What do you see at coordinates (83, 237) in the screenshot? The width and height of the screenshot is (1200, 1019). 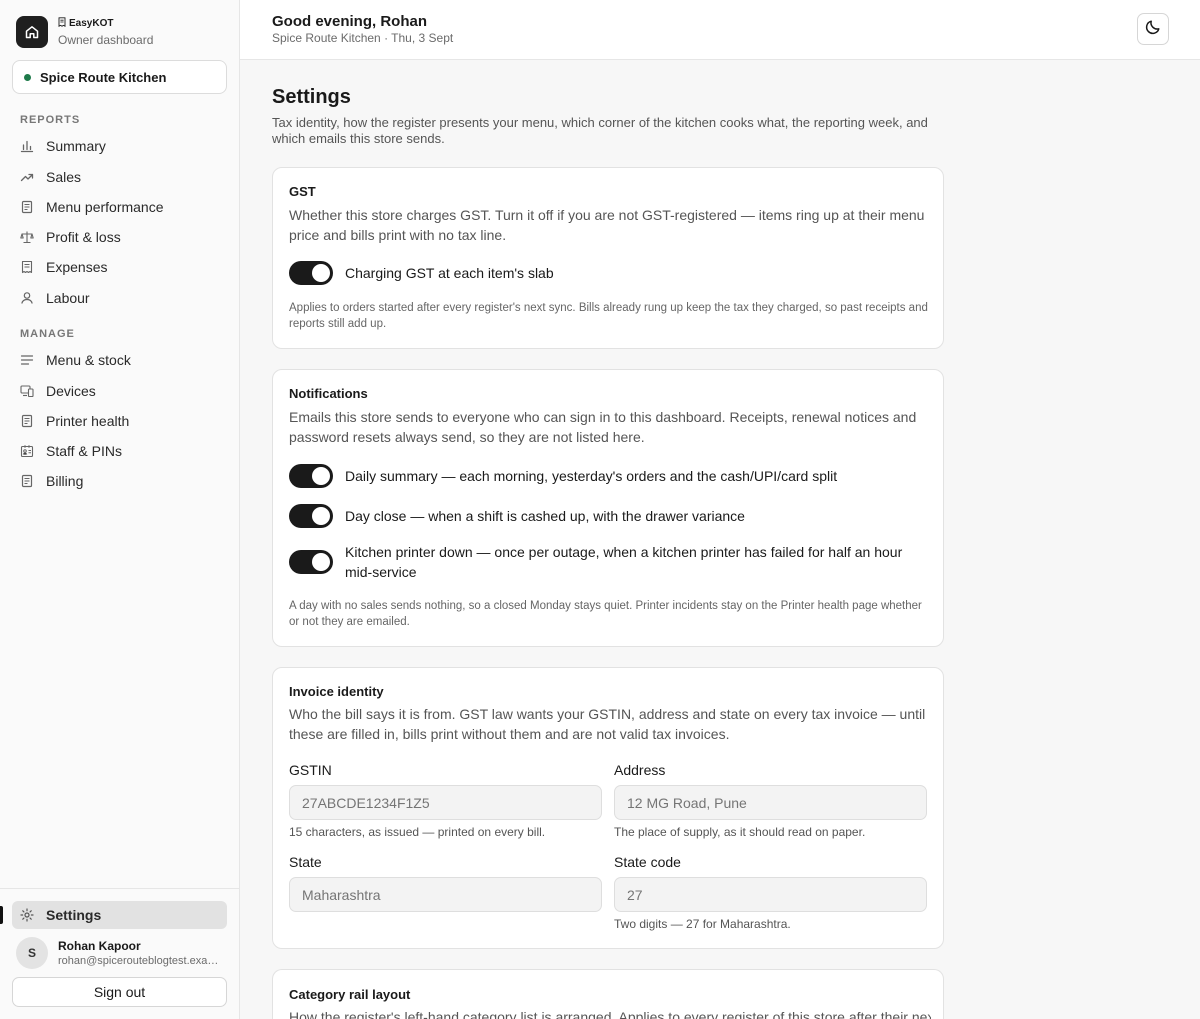 I see `sidebar-item-label: Profit & loss` at bounding box center [83, 237].